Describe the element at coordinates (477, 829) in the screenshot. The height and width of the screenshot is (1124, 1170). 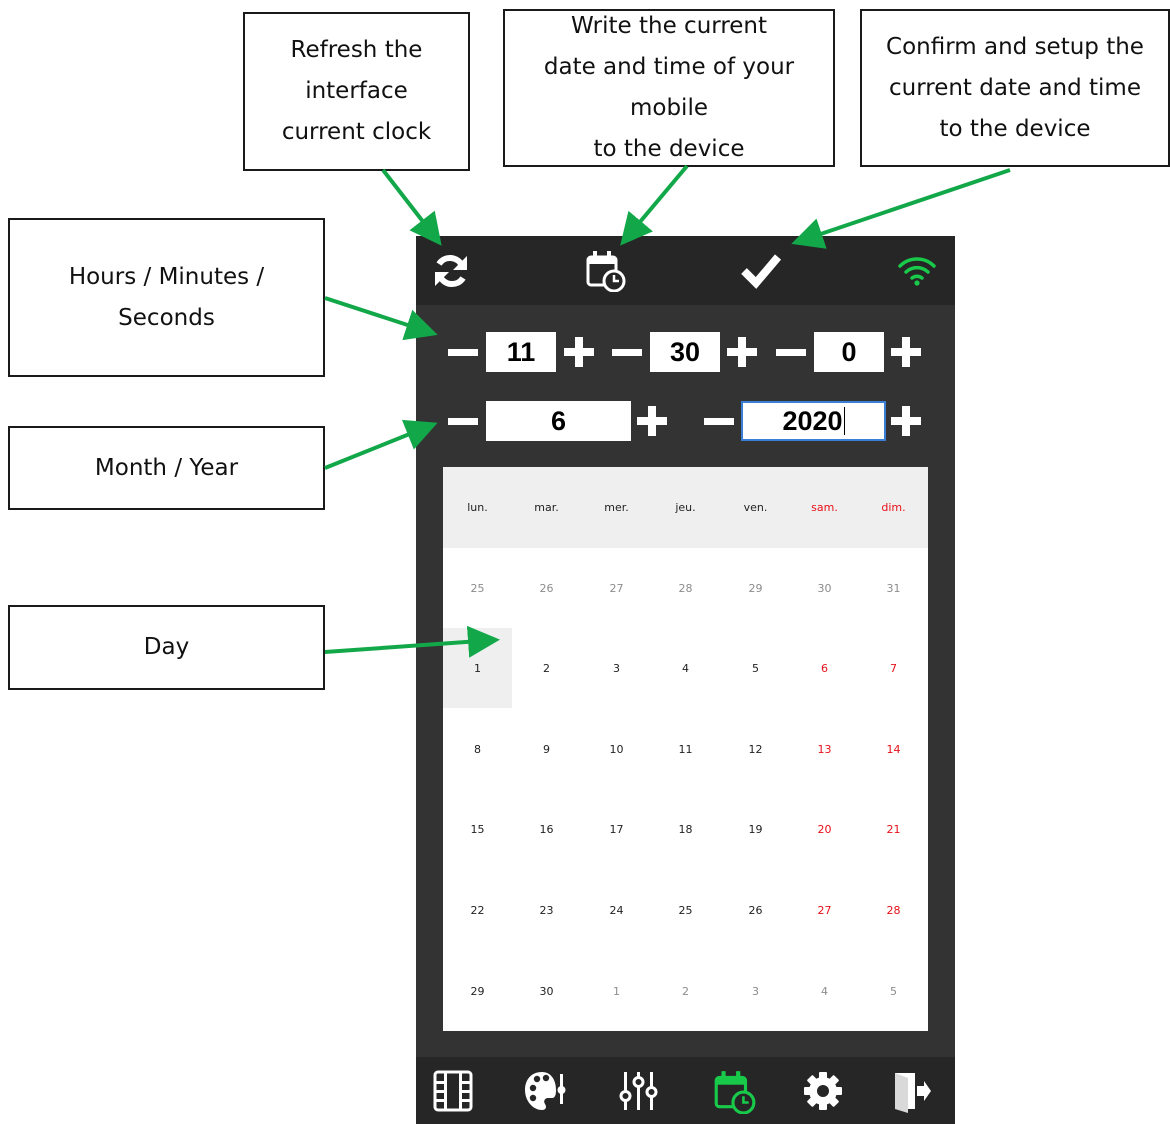
I see `calendar-day: 15` at that location.